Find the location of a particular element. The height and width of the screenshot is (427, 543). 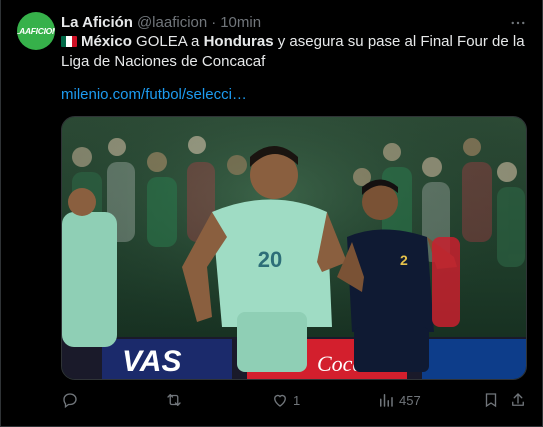

views-button: 457 is located at coordinates (399, 400).